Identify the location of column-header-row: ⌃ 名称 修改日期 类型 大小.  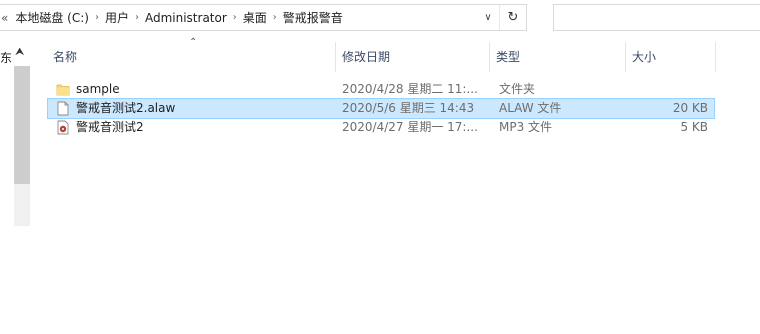
(404, 54).